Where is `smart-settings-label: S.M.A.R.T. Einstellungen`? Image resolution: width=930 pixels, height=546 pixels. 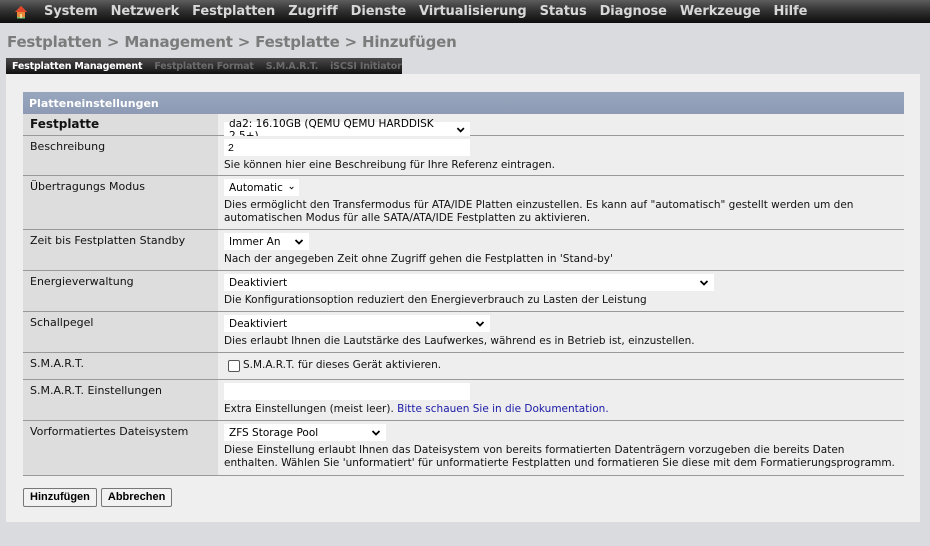 smart-settings-label: S.M.A.R.T. Einstellungen is located at coordinates (120, 400).